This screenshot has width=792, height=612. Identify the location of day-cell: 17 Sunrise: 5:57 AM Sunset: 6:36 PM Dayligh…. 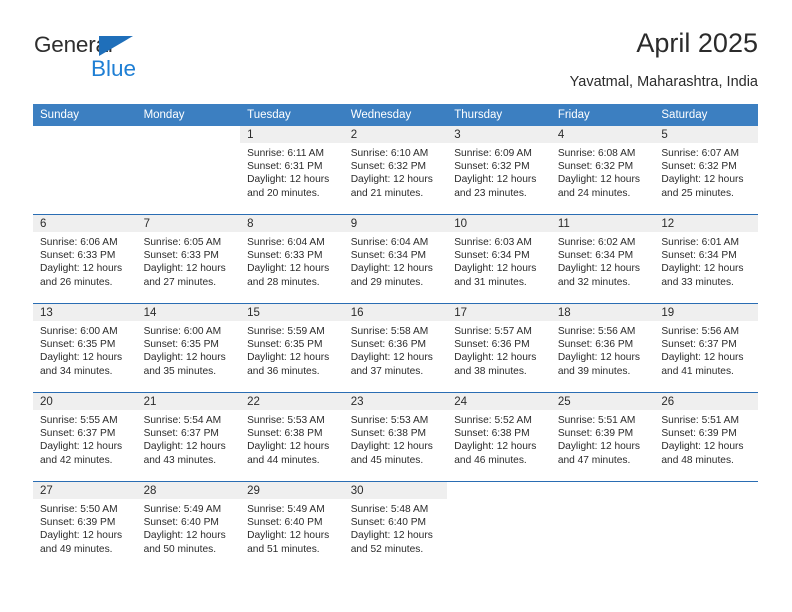
(499, 348).